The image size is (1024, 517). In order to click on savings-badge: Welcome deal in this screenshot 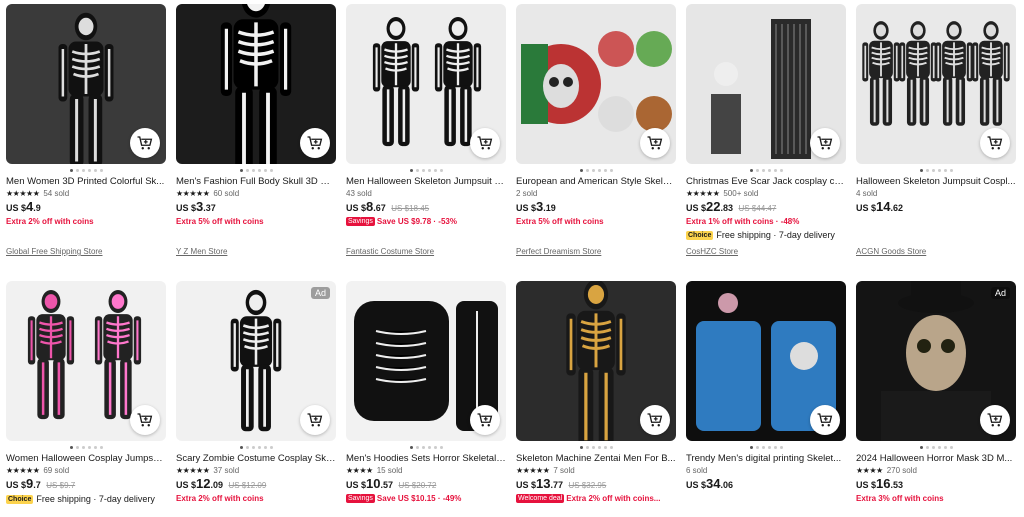, I will do `click(540, 499)`.